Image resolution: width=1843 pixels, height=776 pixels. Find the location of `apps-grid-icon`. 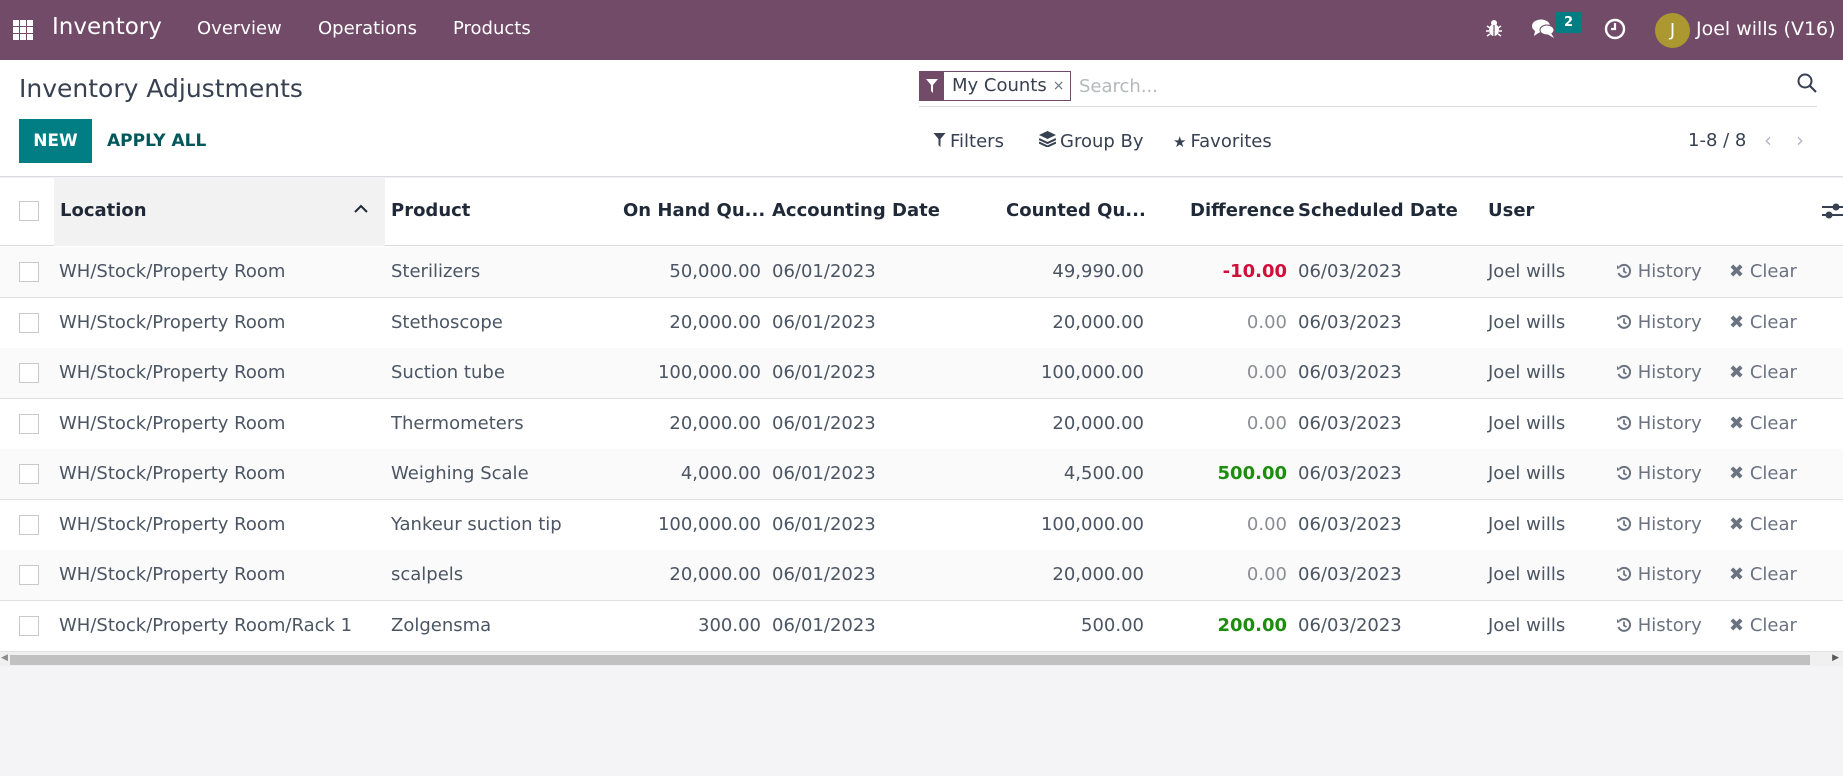

apps-grid-icon is located at coordinates (23, 30).